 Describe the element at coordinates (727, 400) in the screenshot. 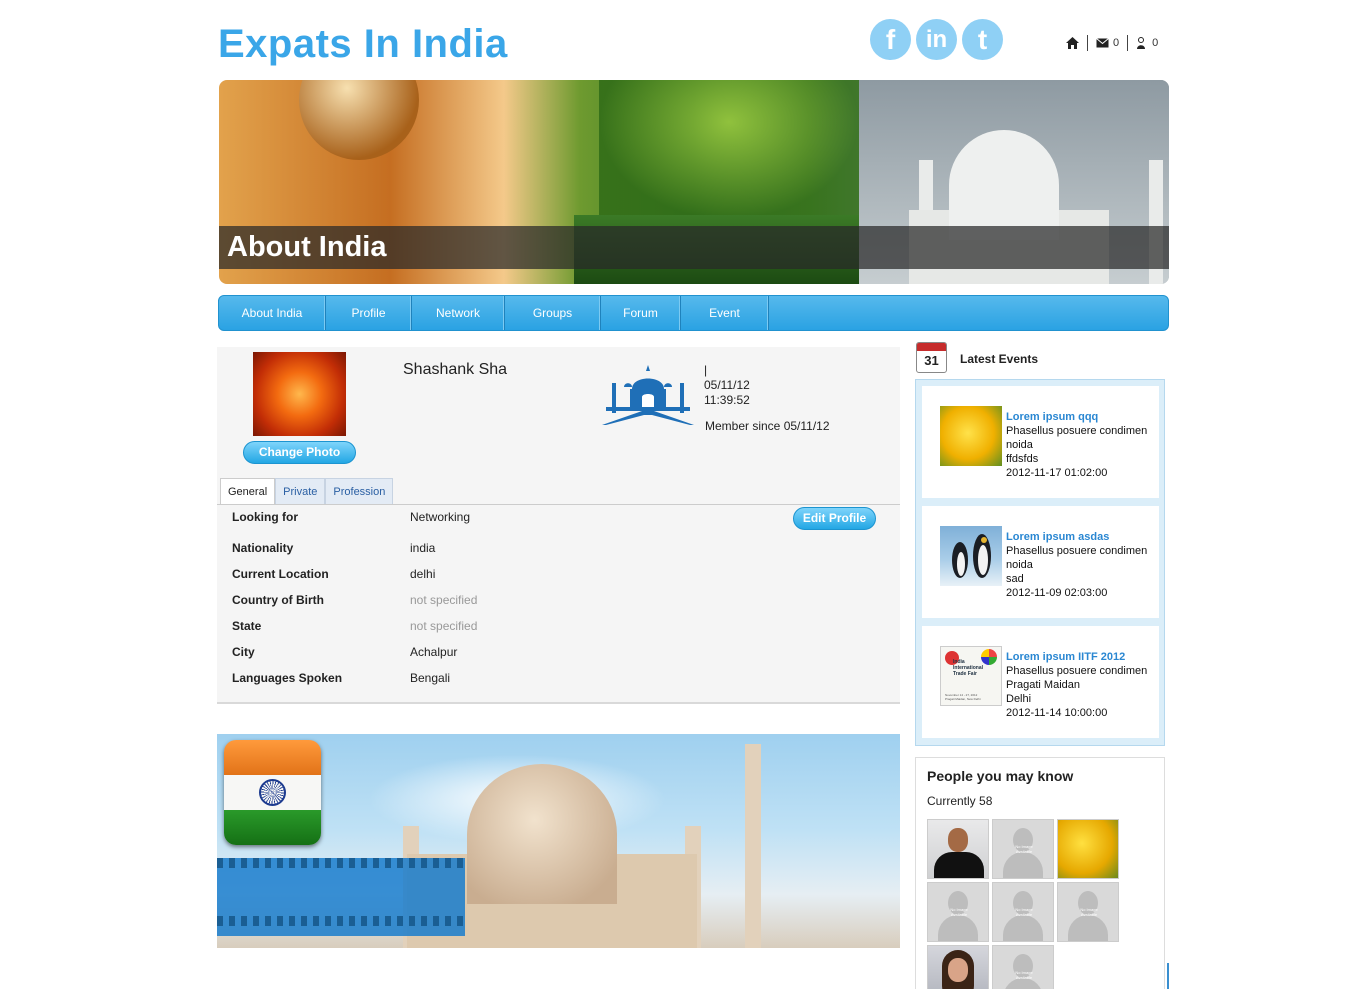

I see `meta-time: 11:39:52` at that location.